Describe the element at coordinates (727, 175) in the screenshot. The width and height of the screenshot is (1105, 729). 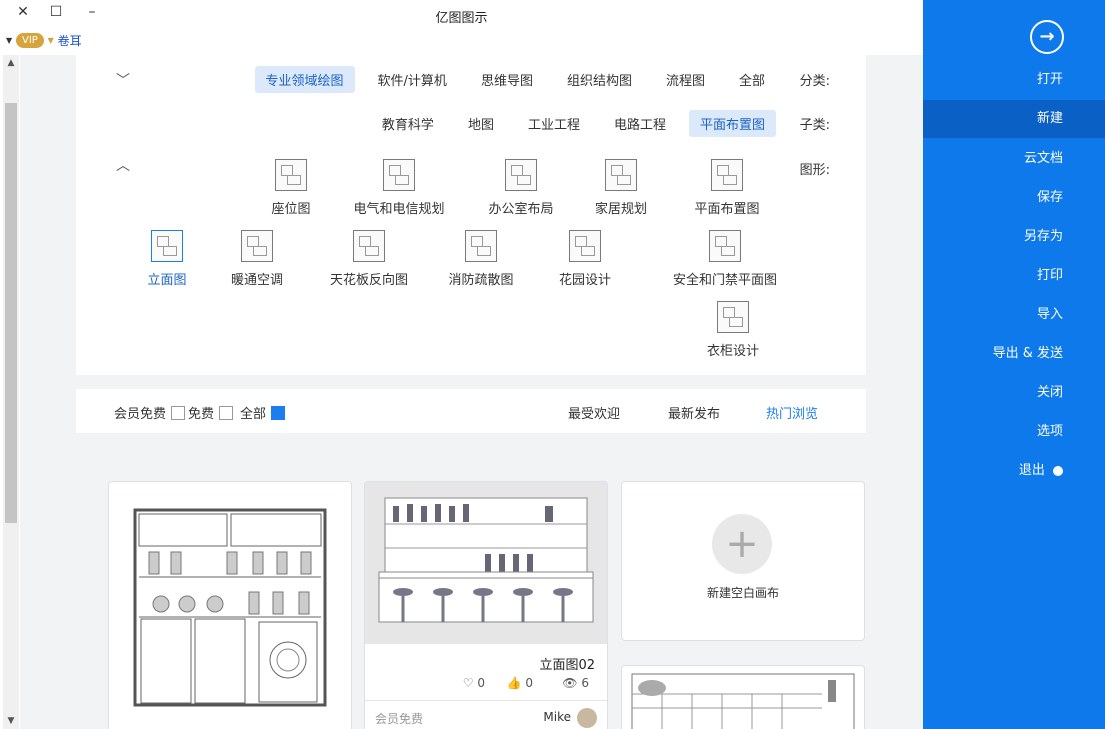
I see `floor-plan-icon` at that location.